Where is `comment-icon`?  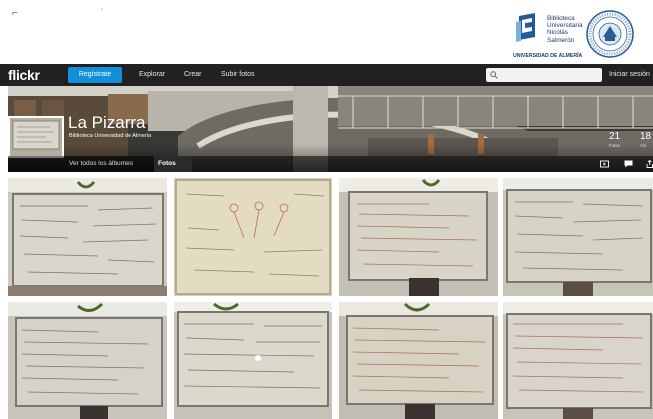
comment-icon is located at coordinates (628, 164).